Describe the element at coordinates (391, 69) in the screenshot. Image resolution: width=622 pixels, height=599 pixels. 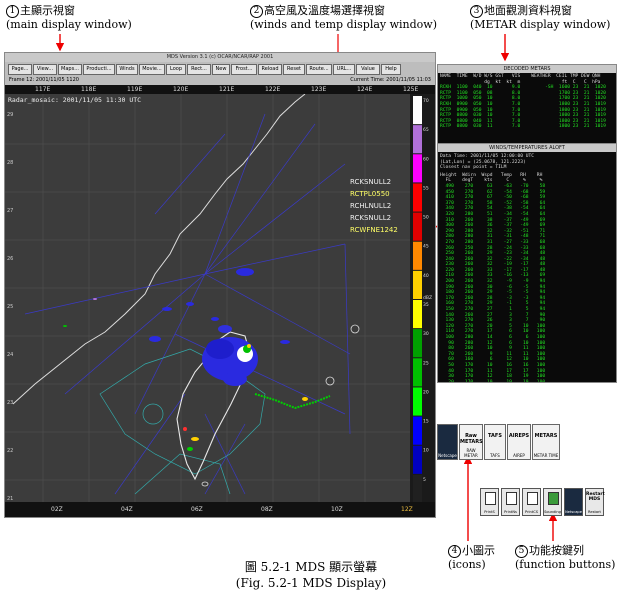
I see `toolbar-button-help: Help` at that location.